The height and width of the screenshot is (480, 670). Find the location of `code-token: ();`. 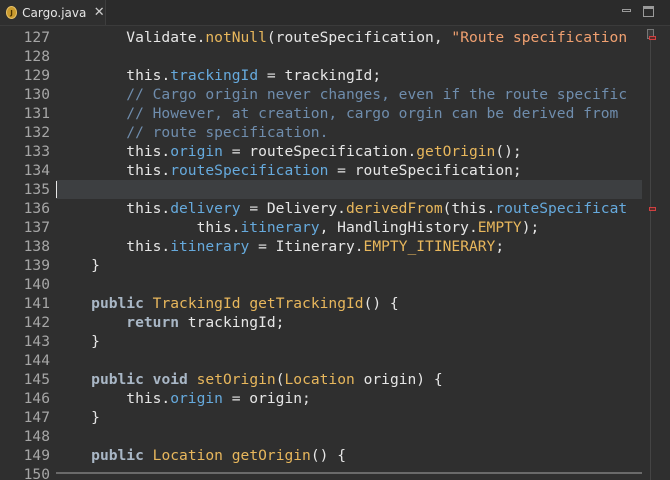

code-token: (); is located at coordinates (508, 151).